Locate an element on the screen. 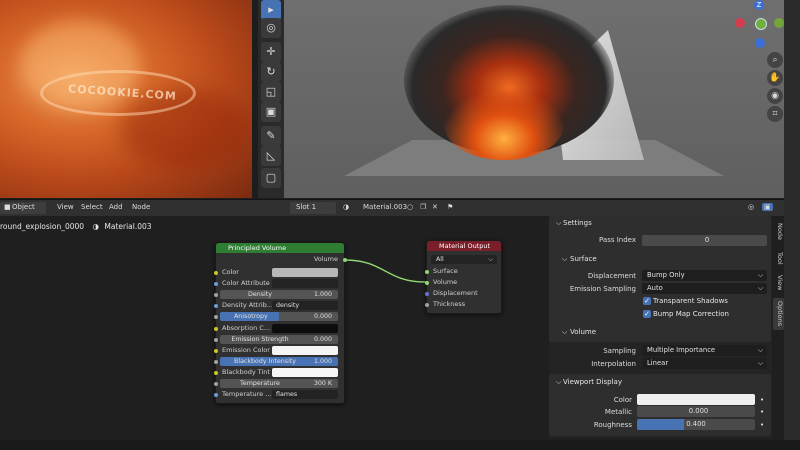 This screenshot has height=450, width=800. sampling-label: Sampling is located at coordinates (619, 351).